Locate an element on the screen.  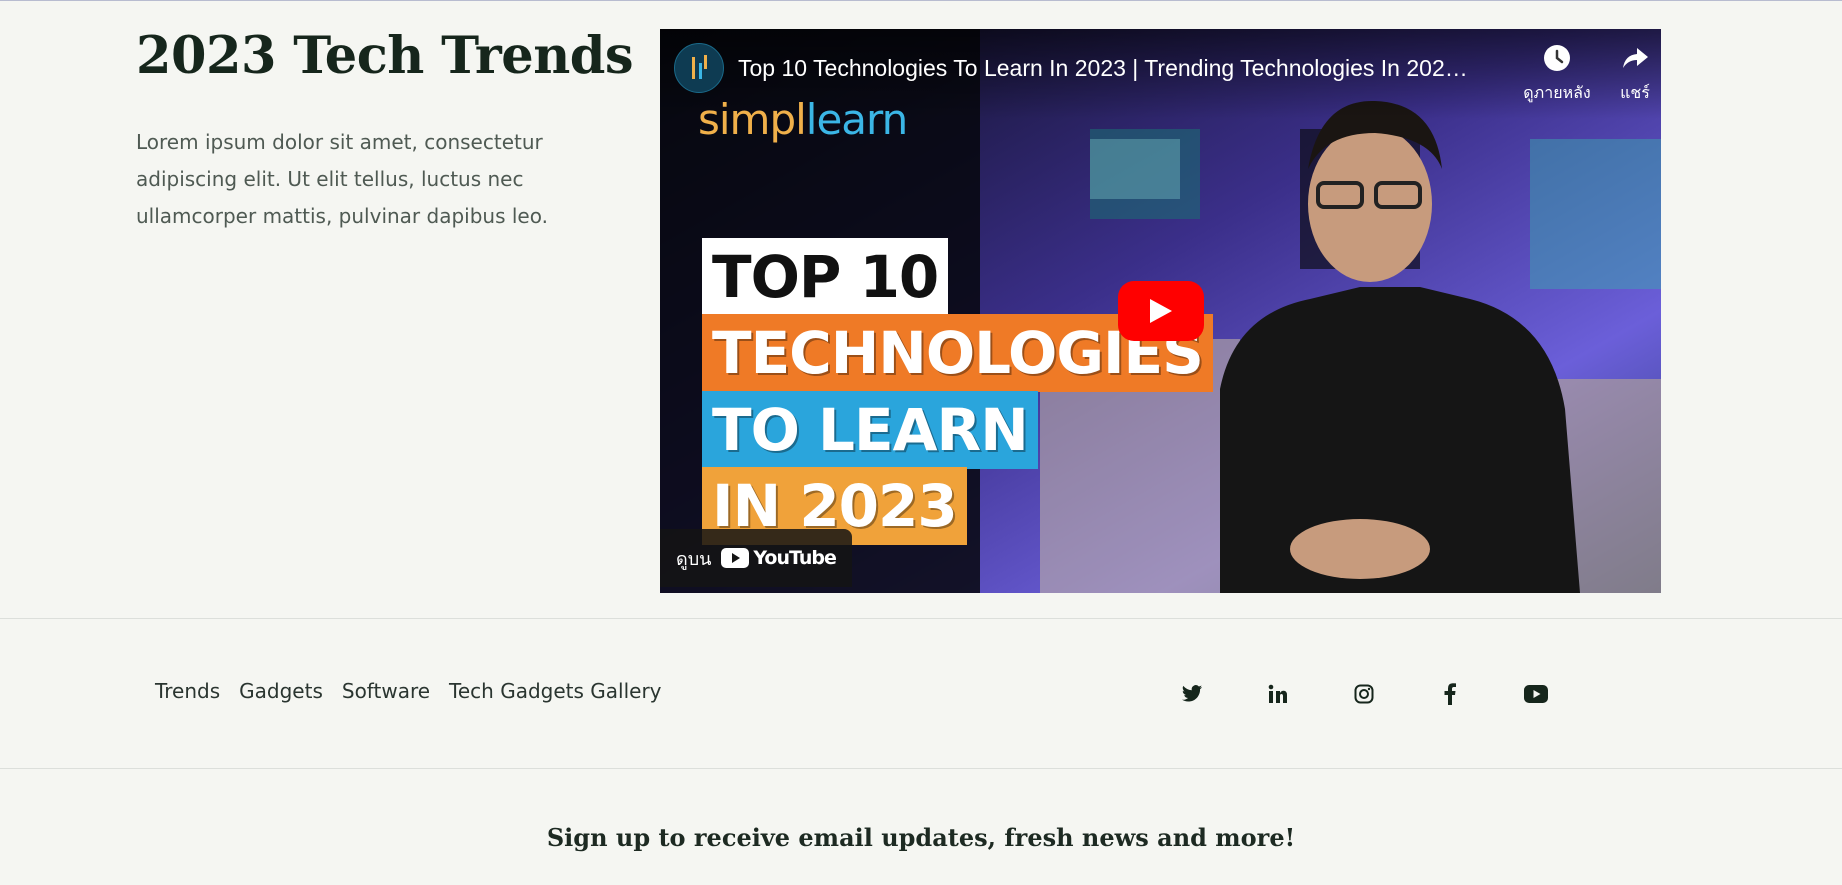
youtube-logo-icon is located at coordinates (735, 558).